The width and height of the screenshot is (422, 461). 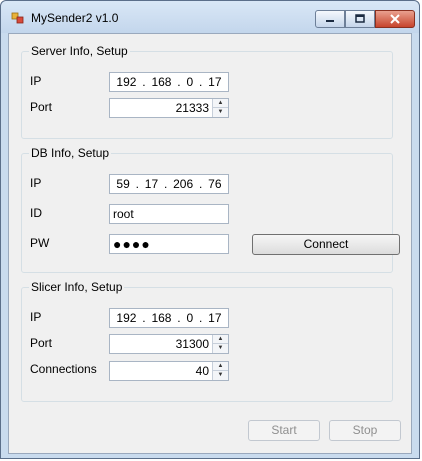 I want to click on close-button, so click(x=395, y=19).